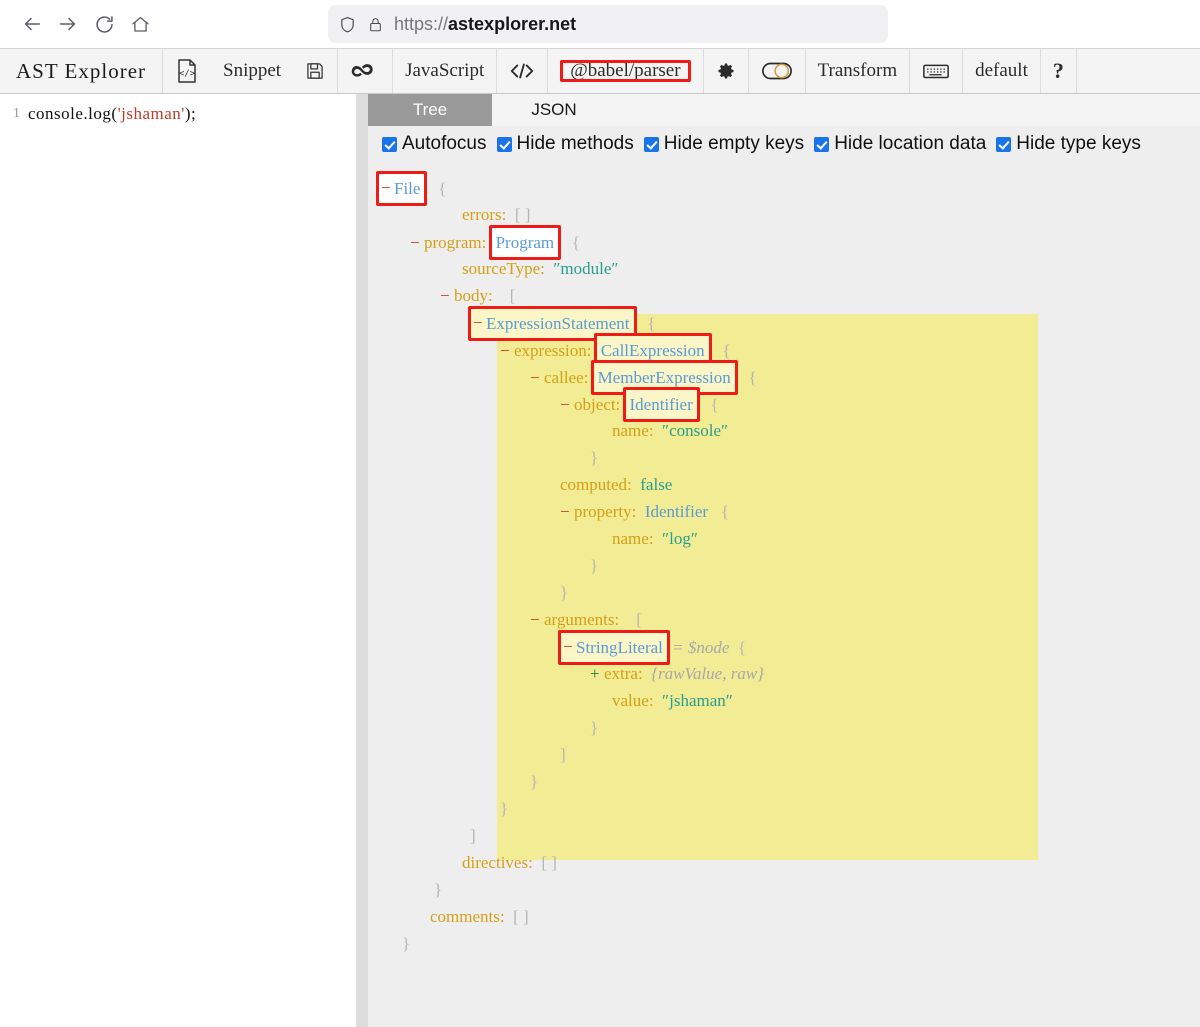  I want to click on address-bar: https://astexplorer.net, so click(608, 24).